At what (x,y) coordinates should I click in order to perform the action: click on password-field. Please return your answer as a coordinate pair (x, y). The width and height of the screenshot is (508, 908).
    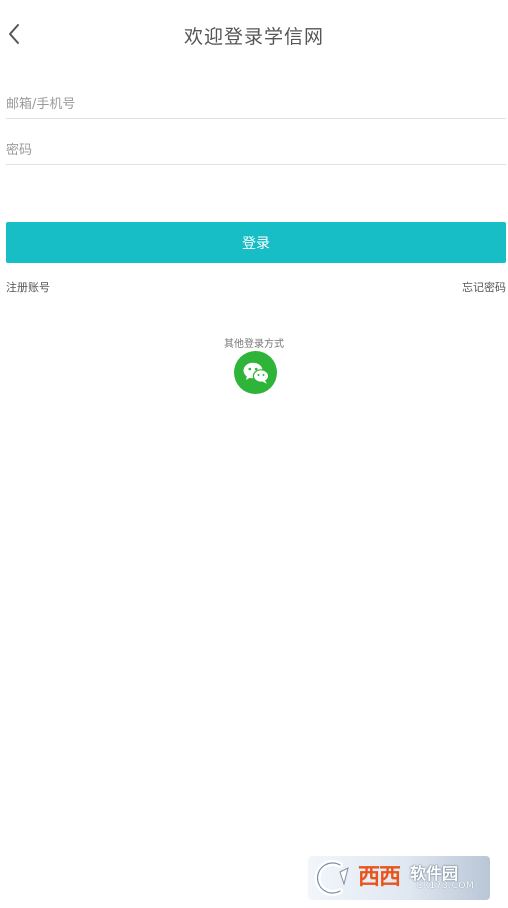
    Looking at the image, I should click on (256, 151).